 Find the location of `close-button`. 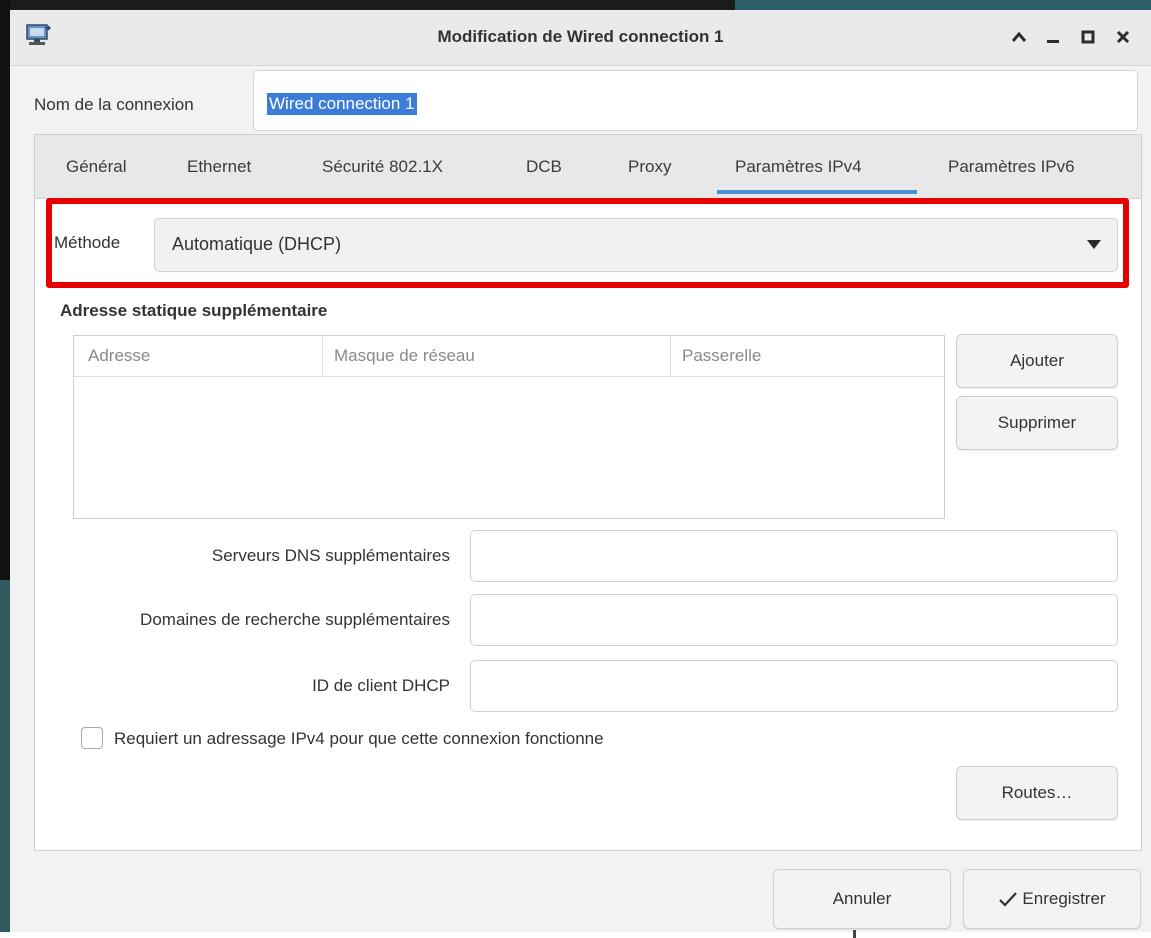

close-button is located at coordinates (1123, 37).